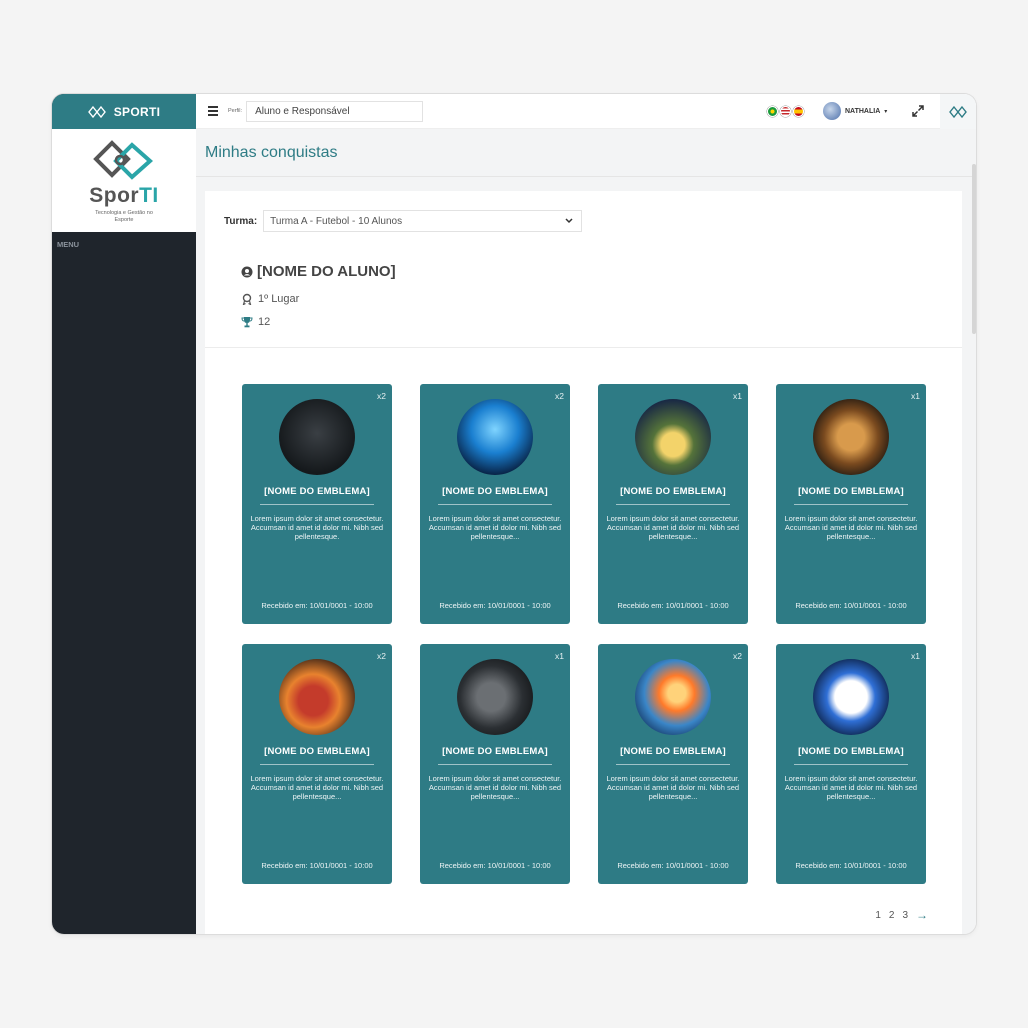 This screenshot has height=1028, width=1028. What do you see at coordinates (495, 697) in the screenshot?
I see `badge-whistle-icon` at bounding box center [495, 697].